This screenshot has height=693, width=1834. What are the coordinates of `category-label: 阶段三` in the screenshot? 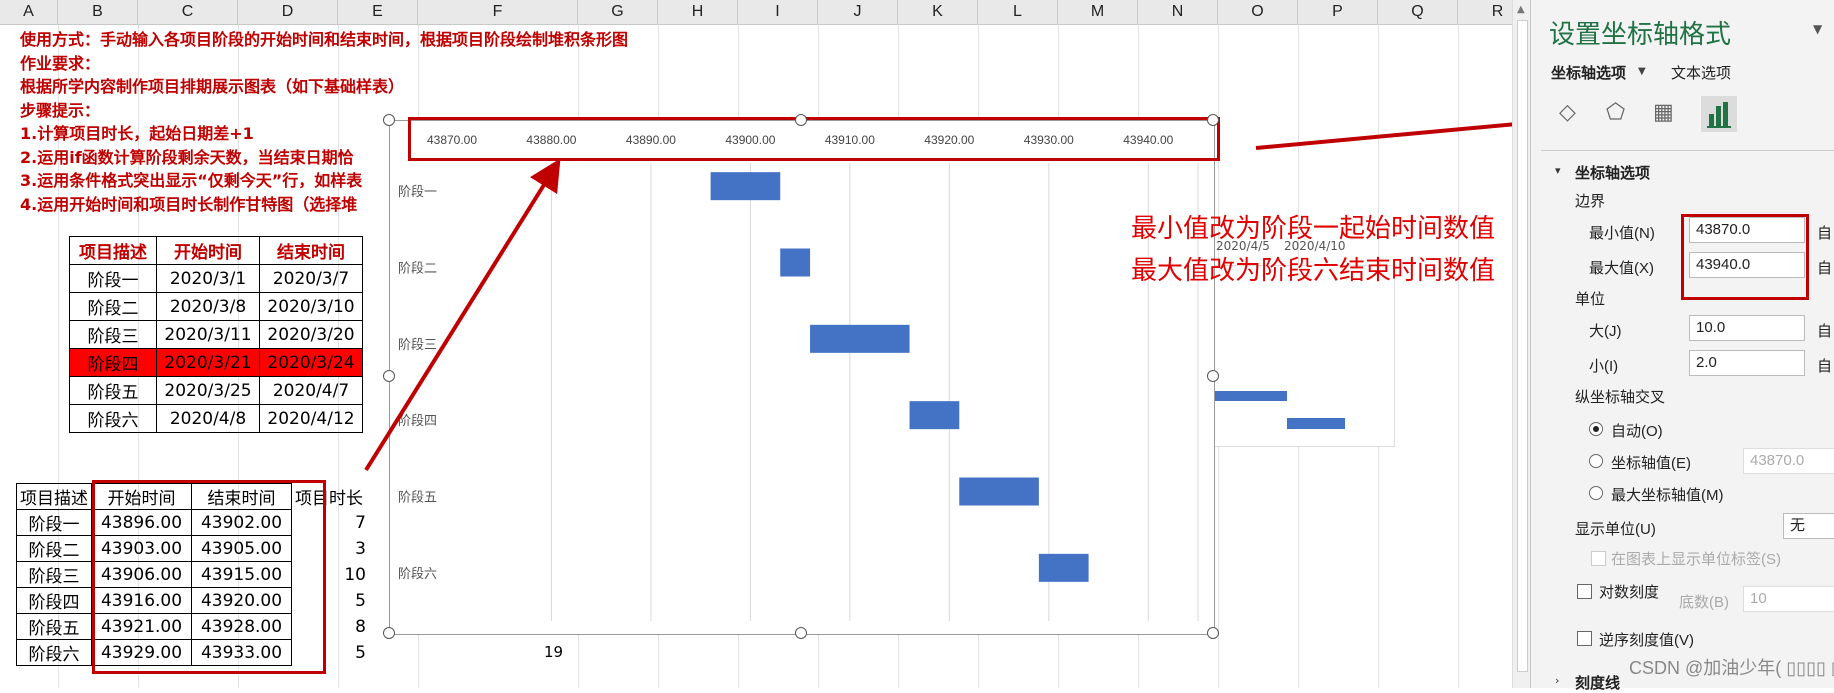 It's located at (417, 344).